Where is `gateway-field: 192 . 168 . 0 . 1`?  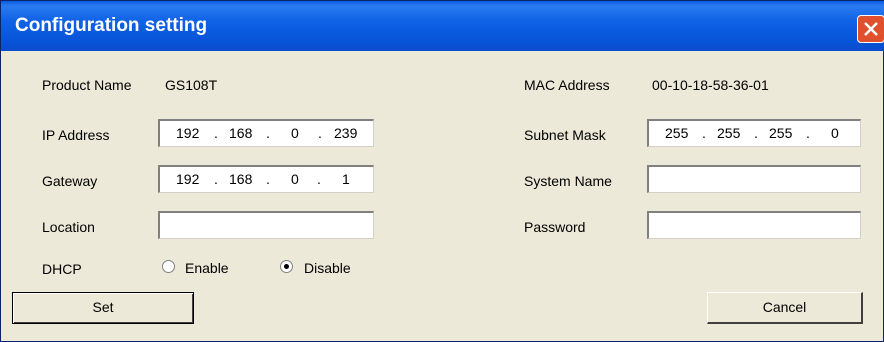
gateway-field: 192 . 168 . 0 . 1 is located at coordinates (266, 179).